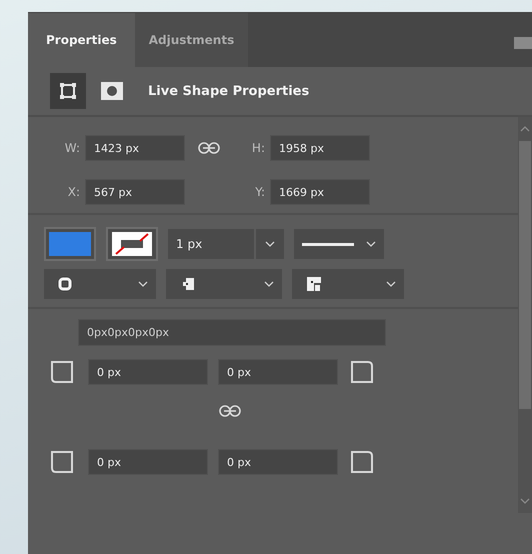  Describe the element at coordinates (229, 91) in the screenshot. I see `panel-title: Live Shape Properties` at that location.